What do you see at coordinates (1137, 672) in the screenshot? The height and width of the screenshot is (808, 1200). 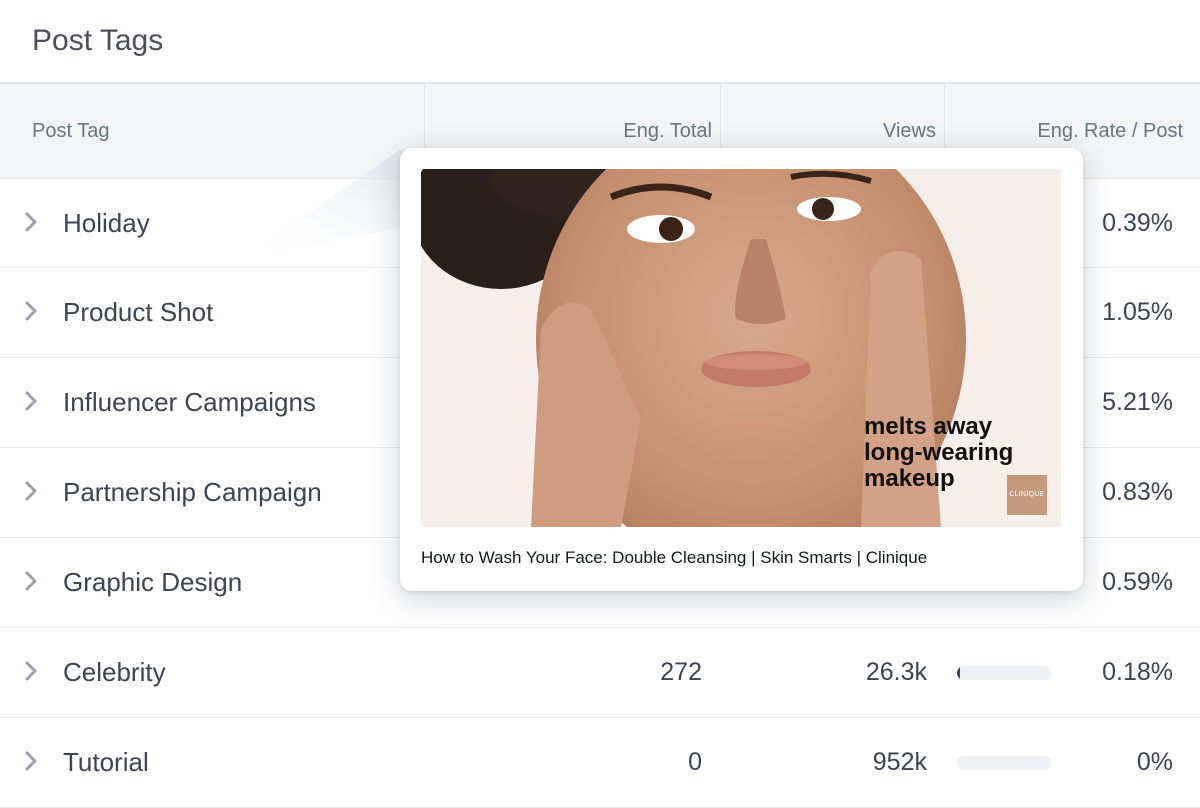 I see `eng-rate-value: 0.18%` at bounding box center [1137, 672].